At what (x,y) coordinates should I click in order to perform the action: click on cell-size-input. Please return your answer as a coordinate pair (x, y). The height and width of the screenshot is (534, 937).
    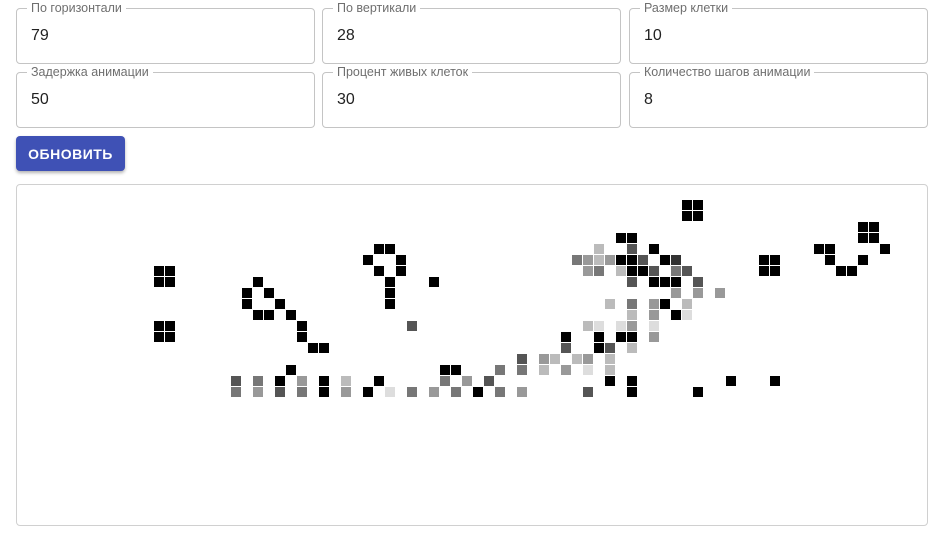
    Looking at the image, I should click on (778, 36).